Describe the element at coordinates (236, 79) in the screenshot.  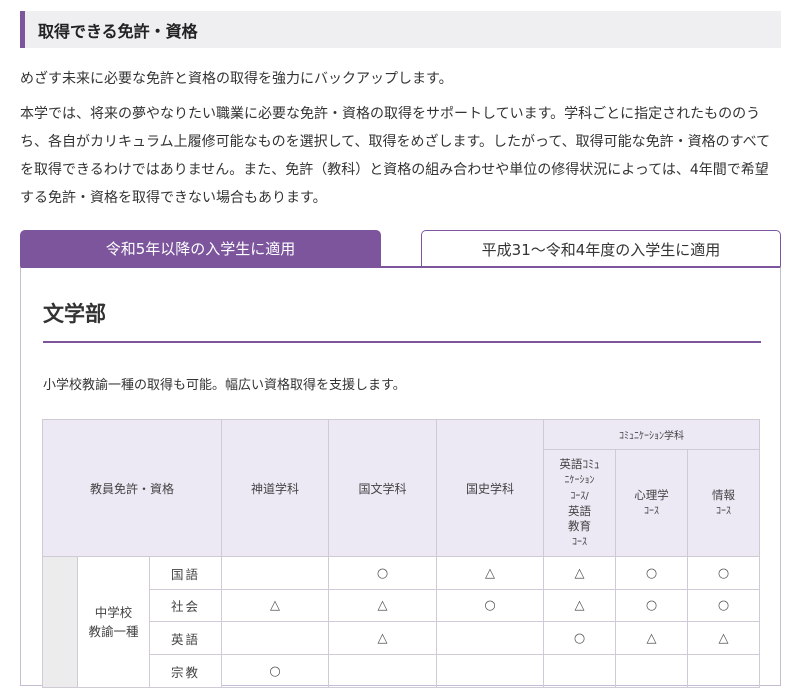
I see `intro-lead: めざす未来に必要な免許と資格の取得を強力にバックアップします。` at that location.